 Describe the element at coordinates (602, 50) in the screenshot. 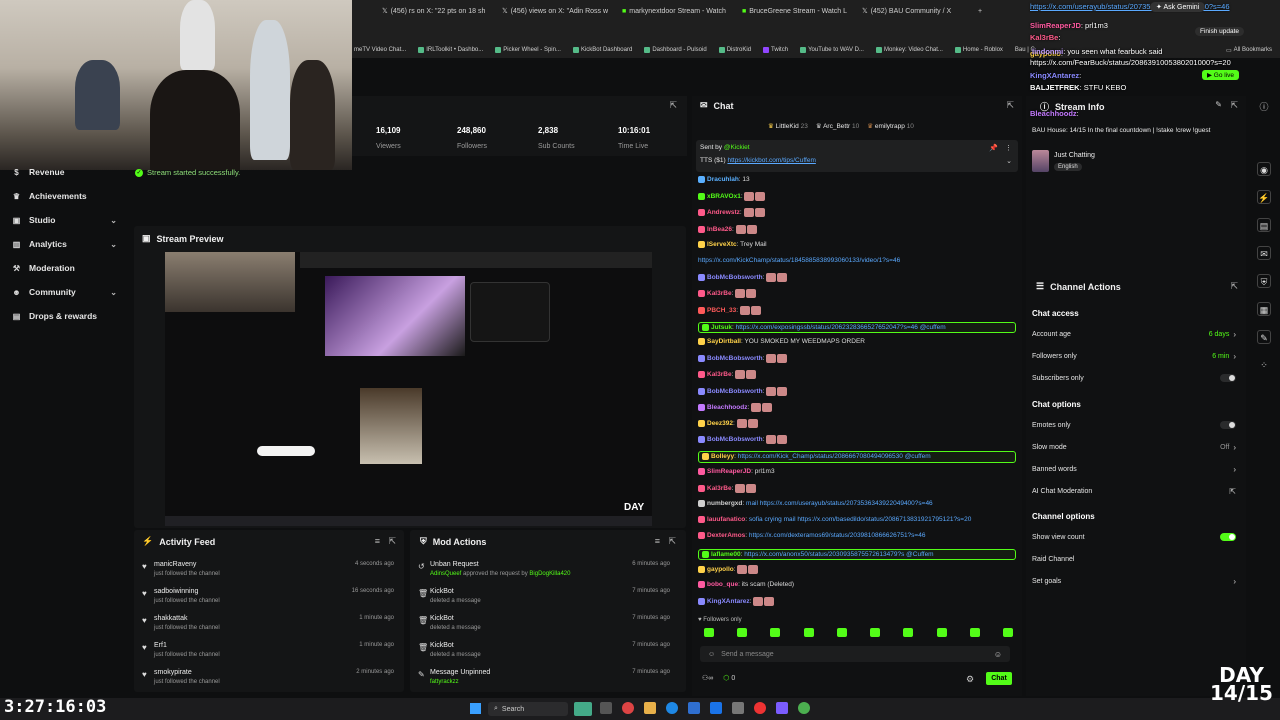

I see `bookmark: KickBot Dashboard` at that location.